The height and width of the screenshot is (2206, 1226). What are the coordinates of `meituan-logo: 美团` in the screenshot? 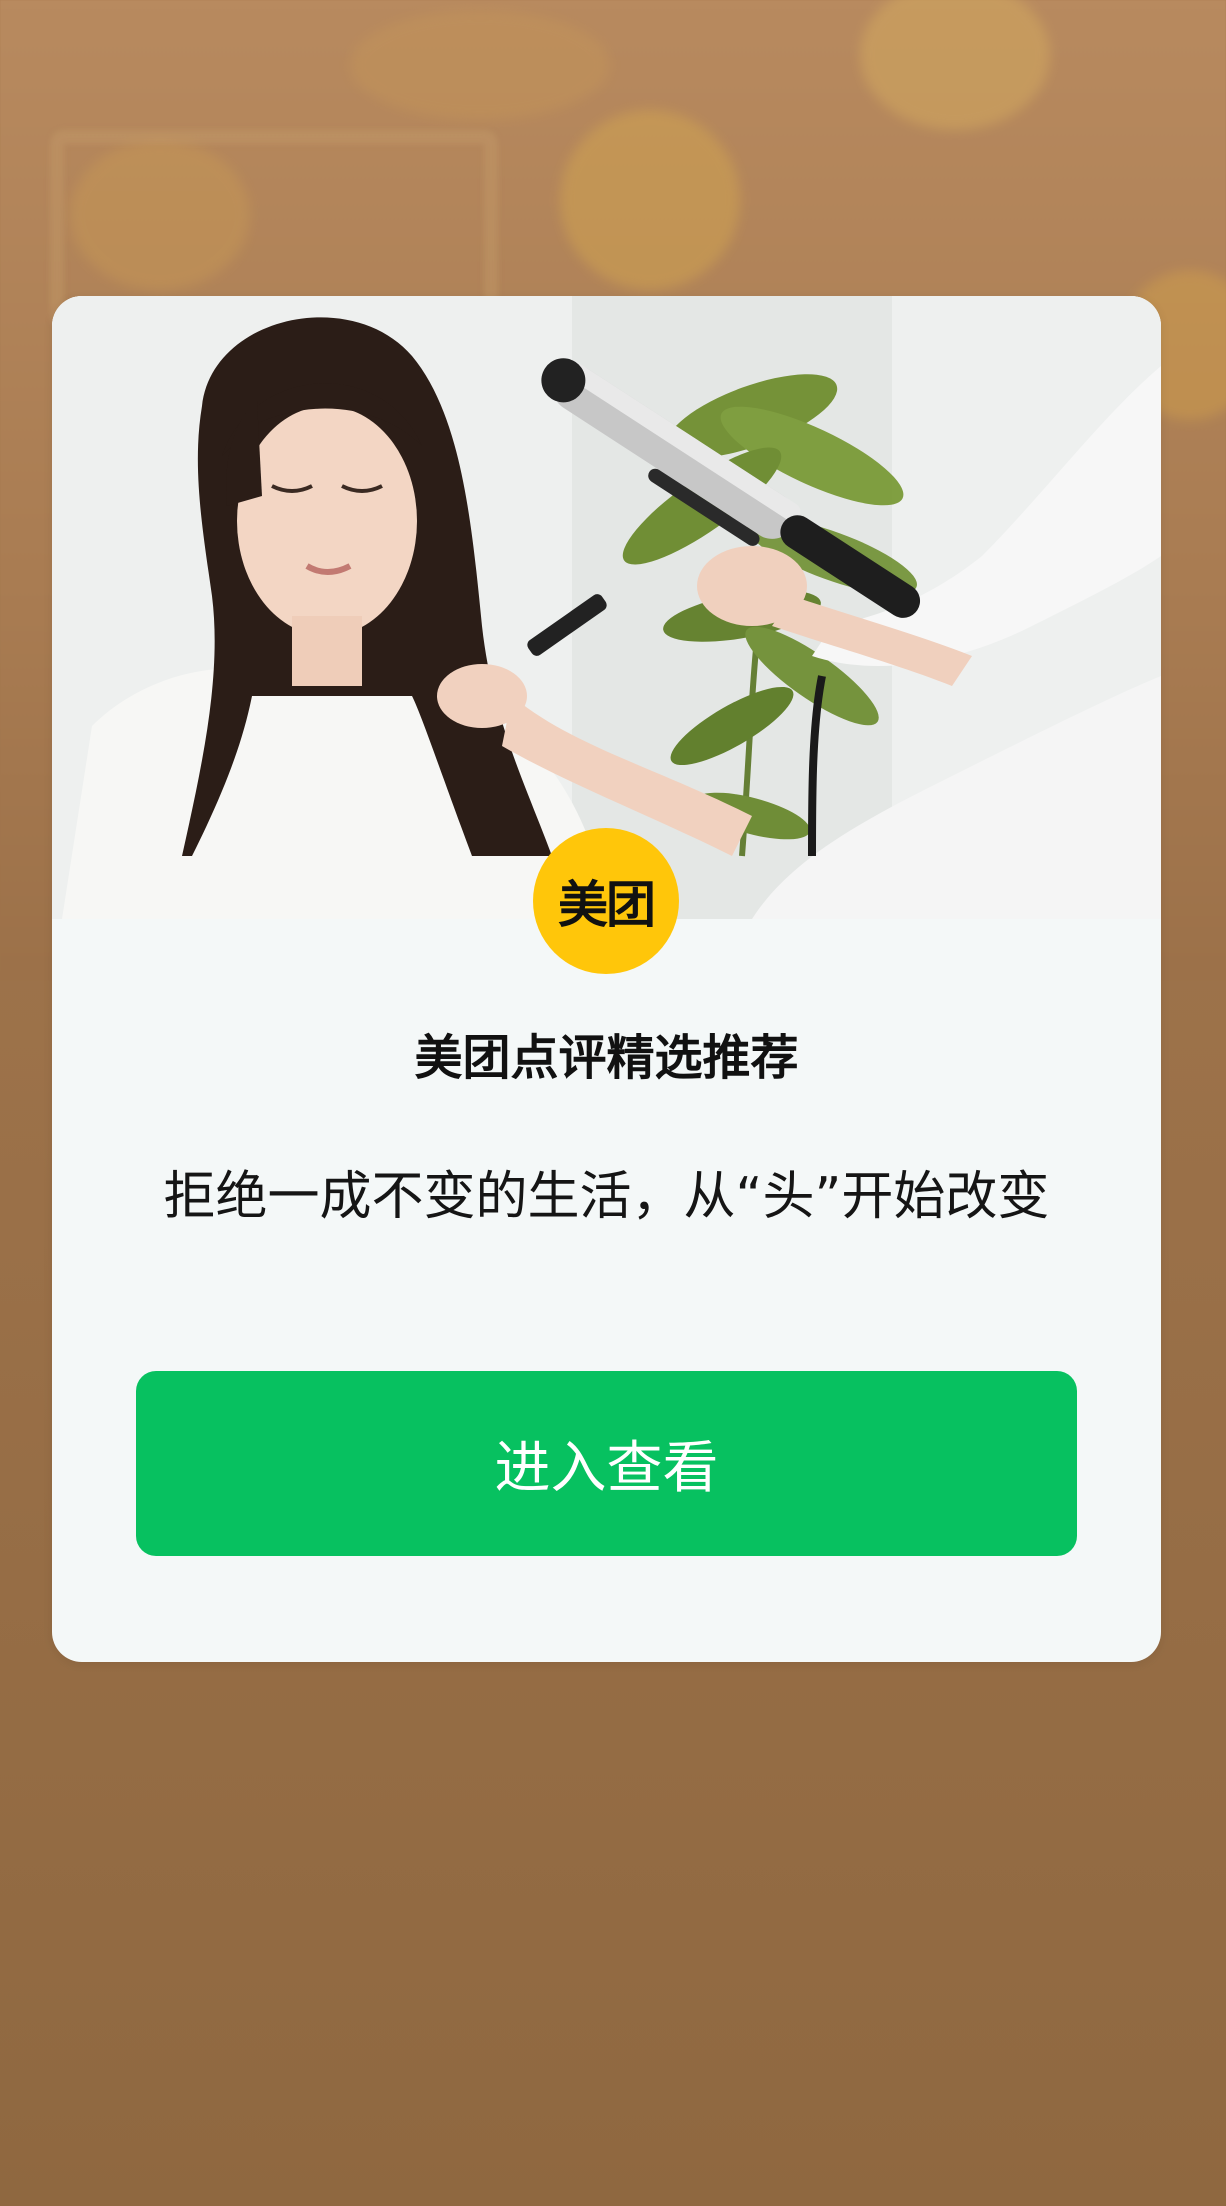 It's located at (606, 901).